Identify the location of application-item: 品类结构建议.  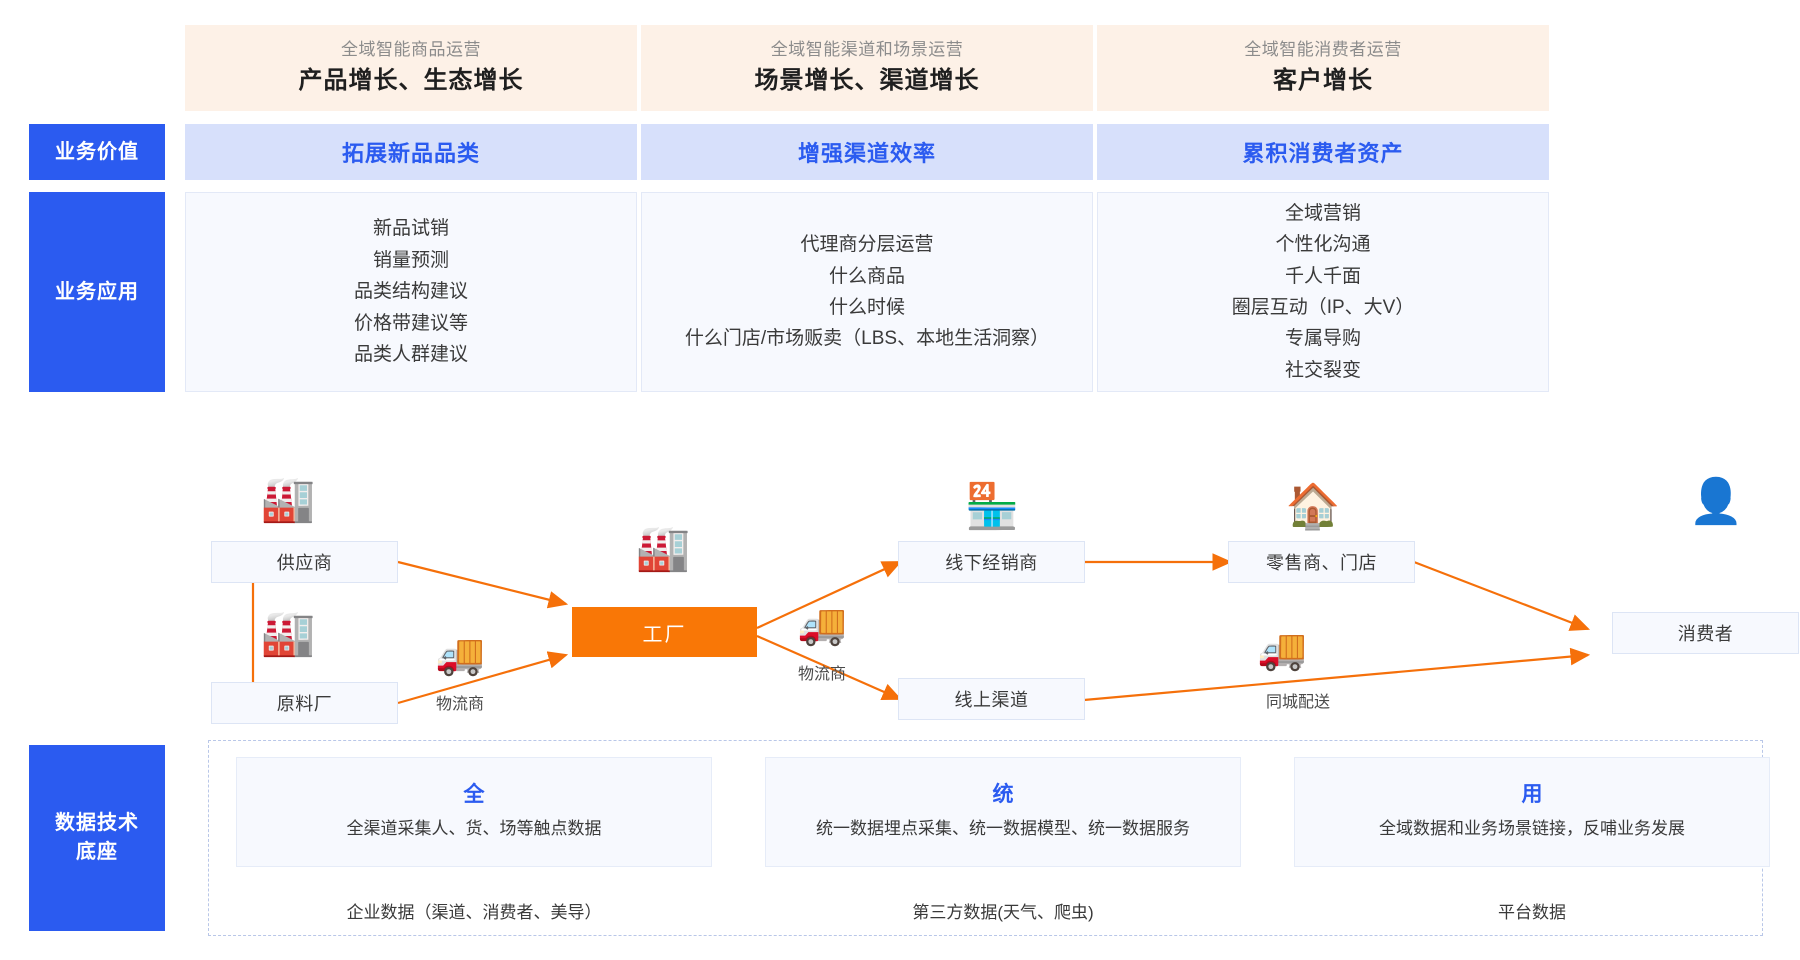
(410, 292).